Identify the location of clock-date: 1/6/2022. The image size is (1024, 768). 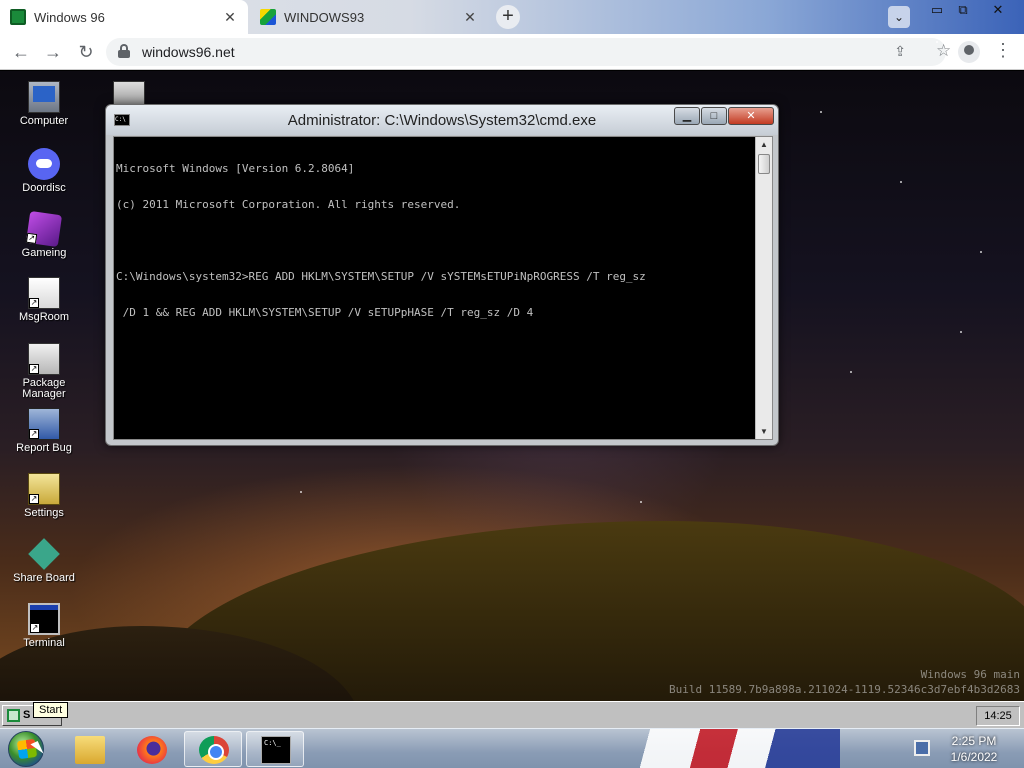
(974, 757).